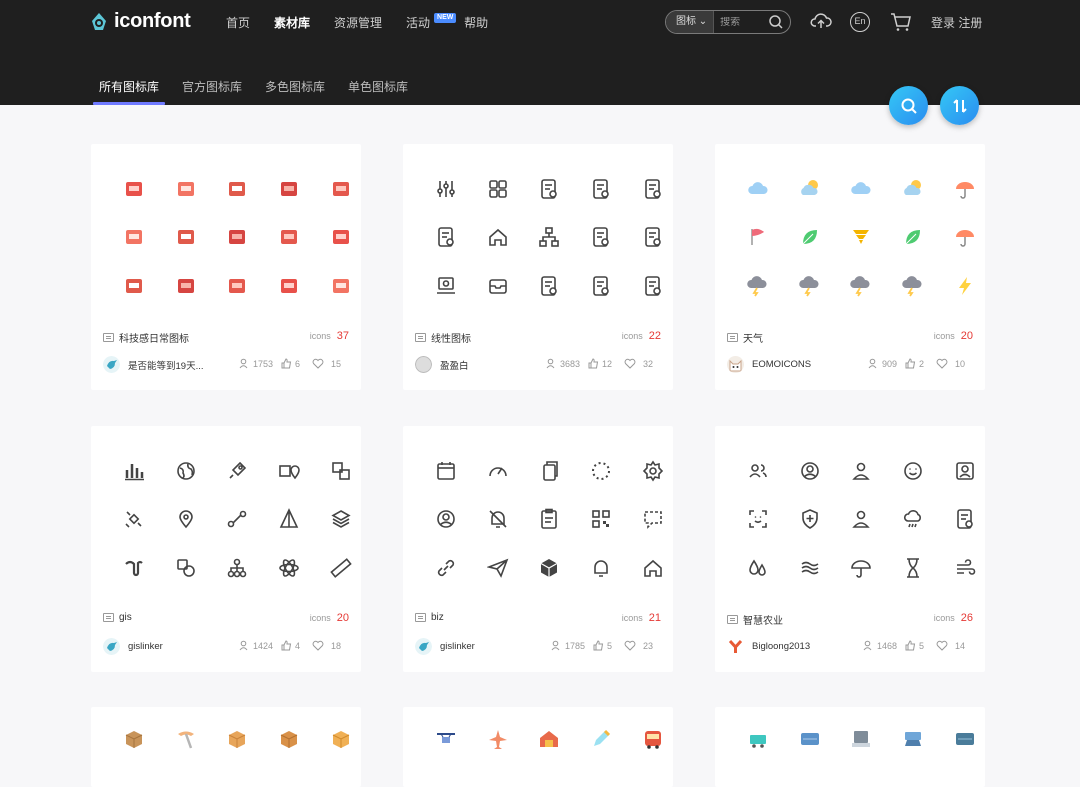  I want to click on search-fab-button, so click(908, 105).